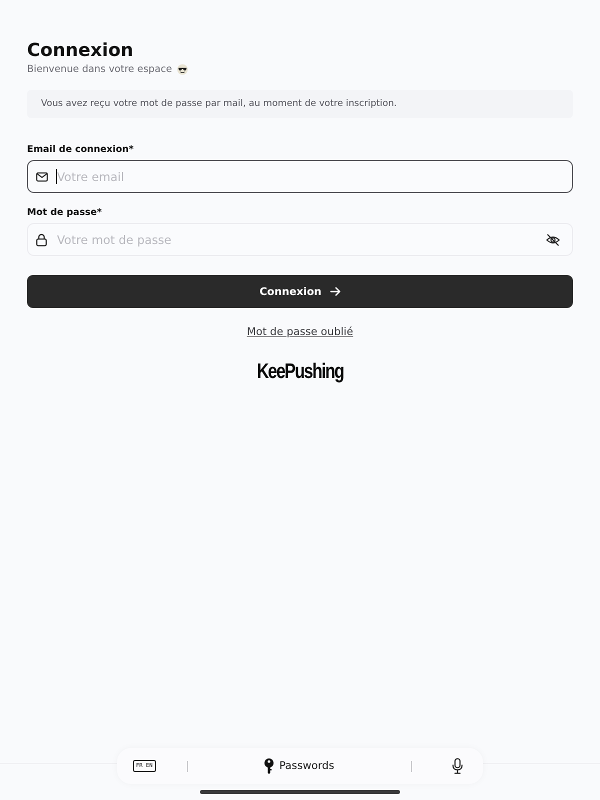 The image size is (600, 800). What do you see at coordinates (99, 69) in the screenshot?
I see `welcome-subtitle: Bienvenue dans votre espace` at bounding box center [99, 69].